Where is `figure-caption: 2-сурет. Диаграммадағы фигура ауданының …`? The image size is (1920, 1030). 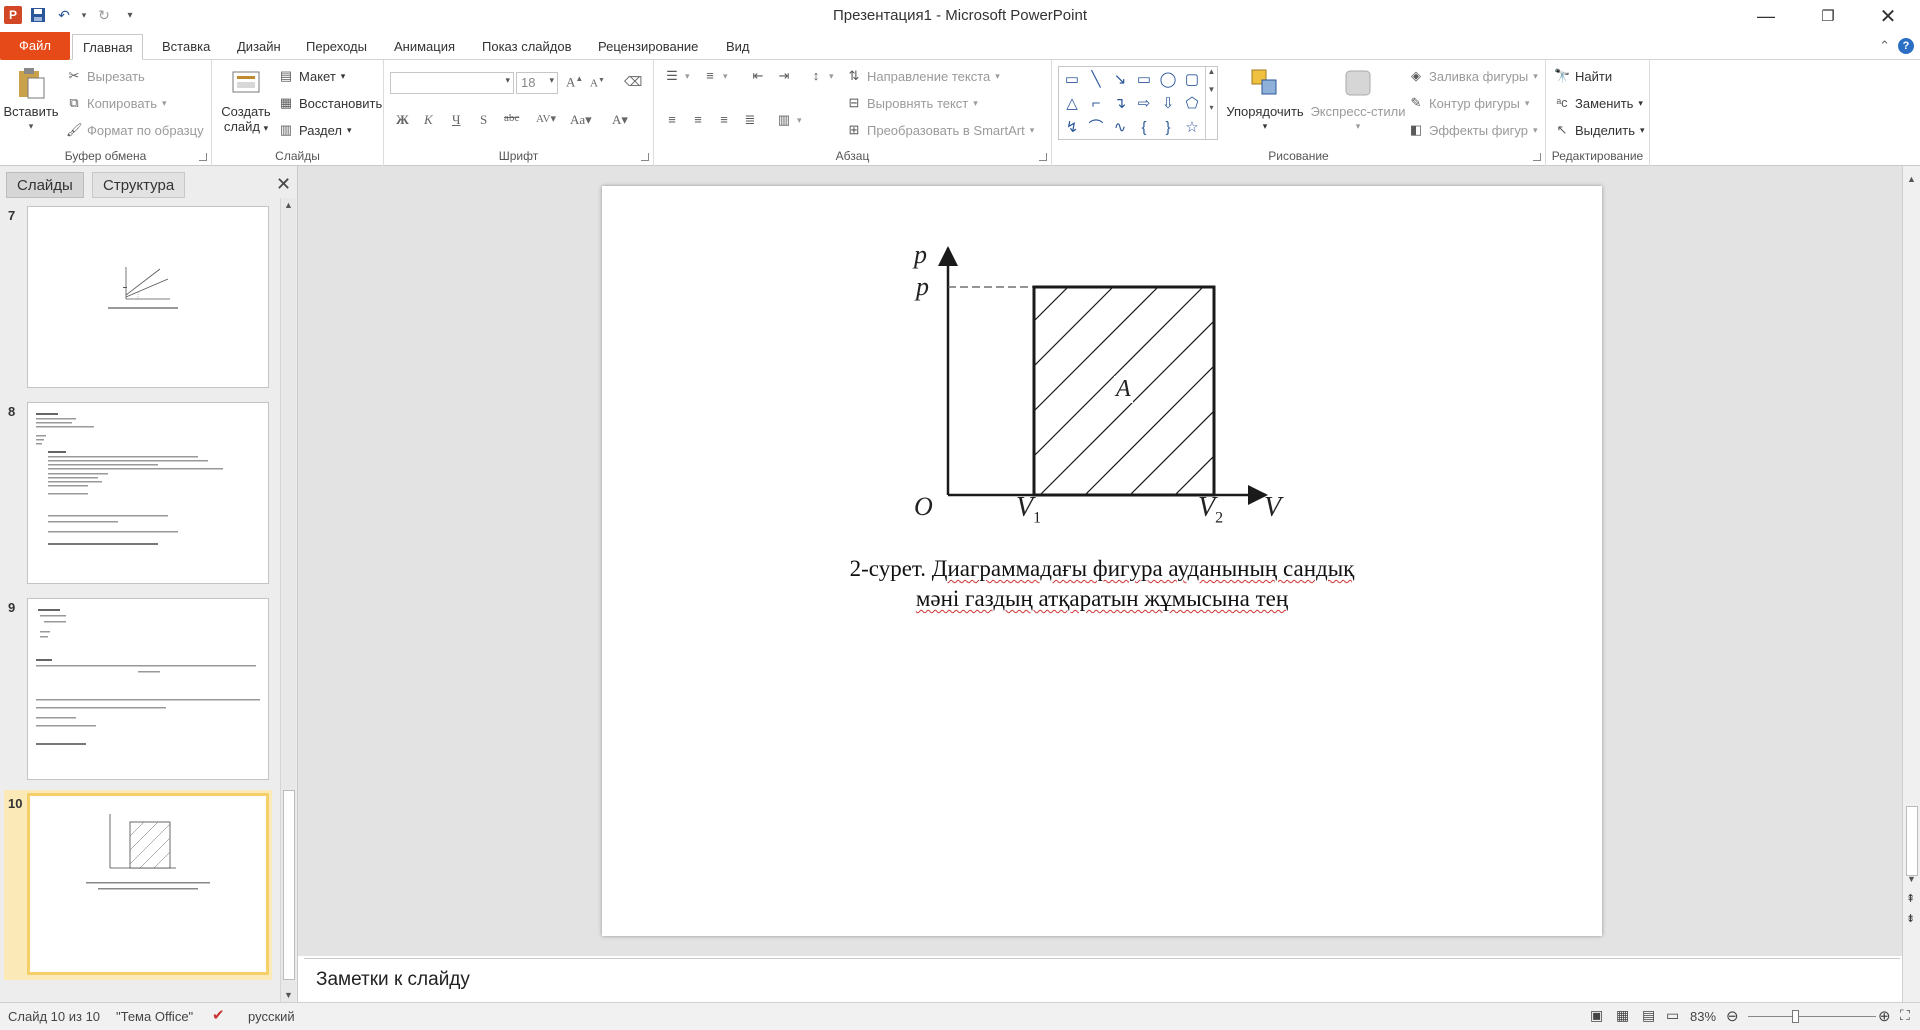 figure-caption: 2-сурет. Диаграммадағы фигура ауданының … is located at coordinates (1102, 584).